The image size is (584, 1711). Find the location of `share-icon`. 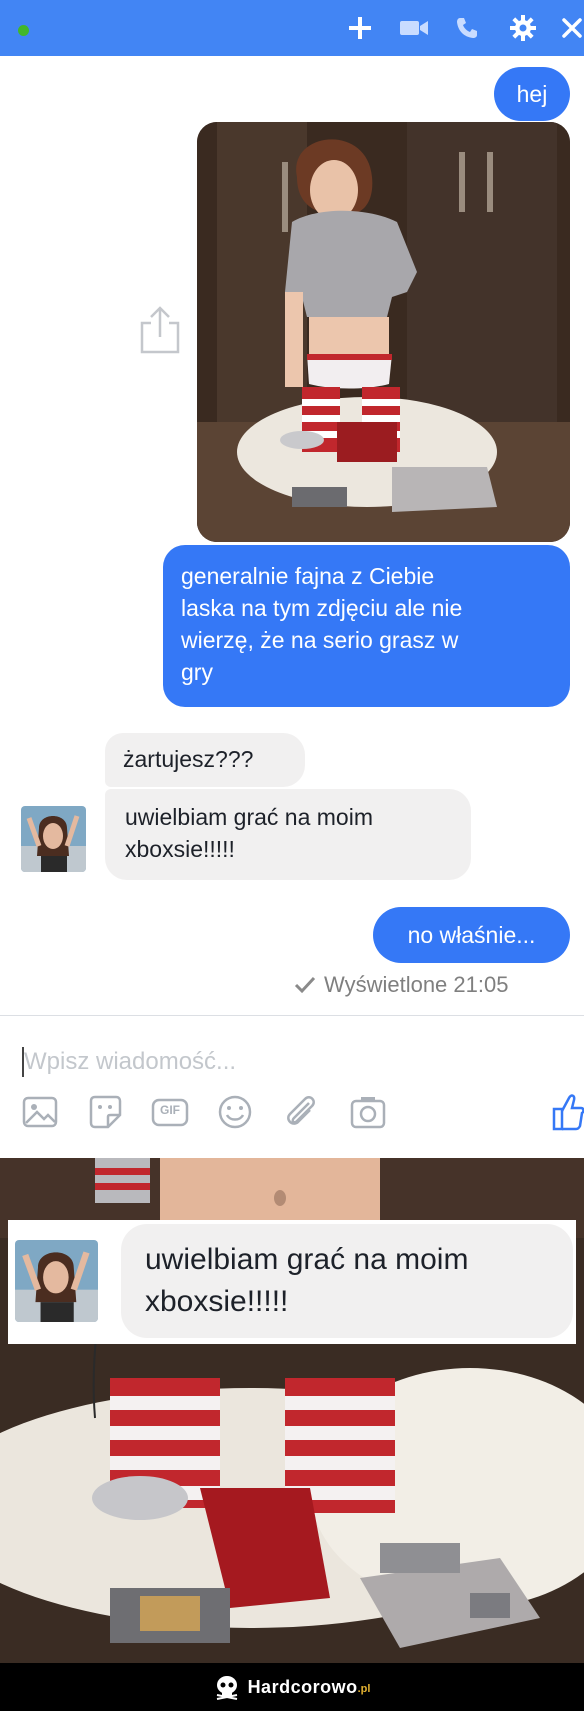

share-icon is located at coordinates (160, 332).